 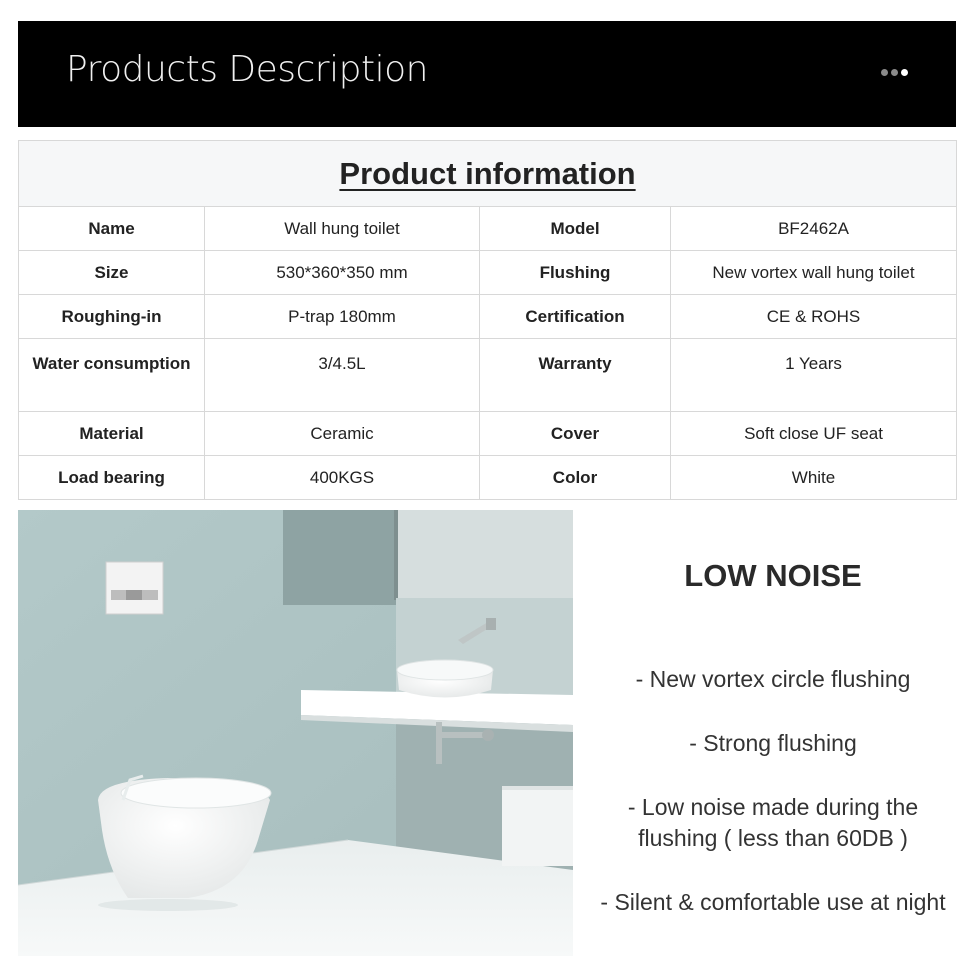 What do you see at coordinates (575, 477) in the screenshot?
I see `spec-label: Color` at bounding box center [575, 477].